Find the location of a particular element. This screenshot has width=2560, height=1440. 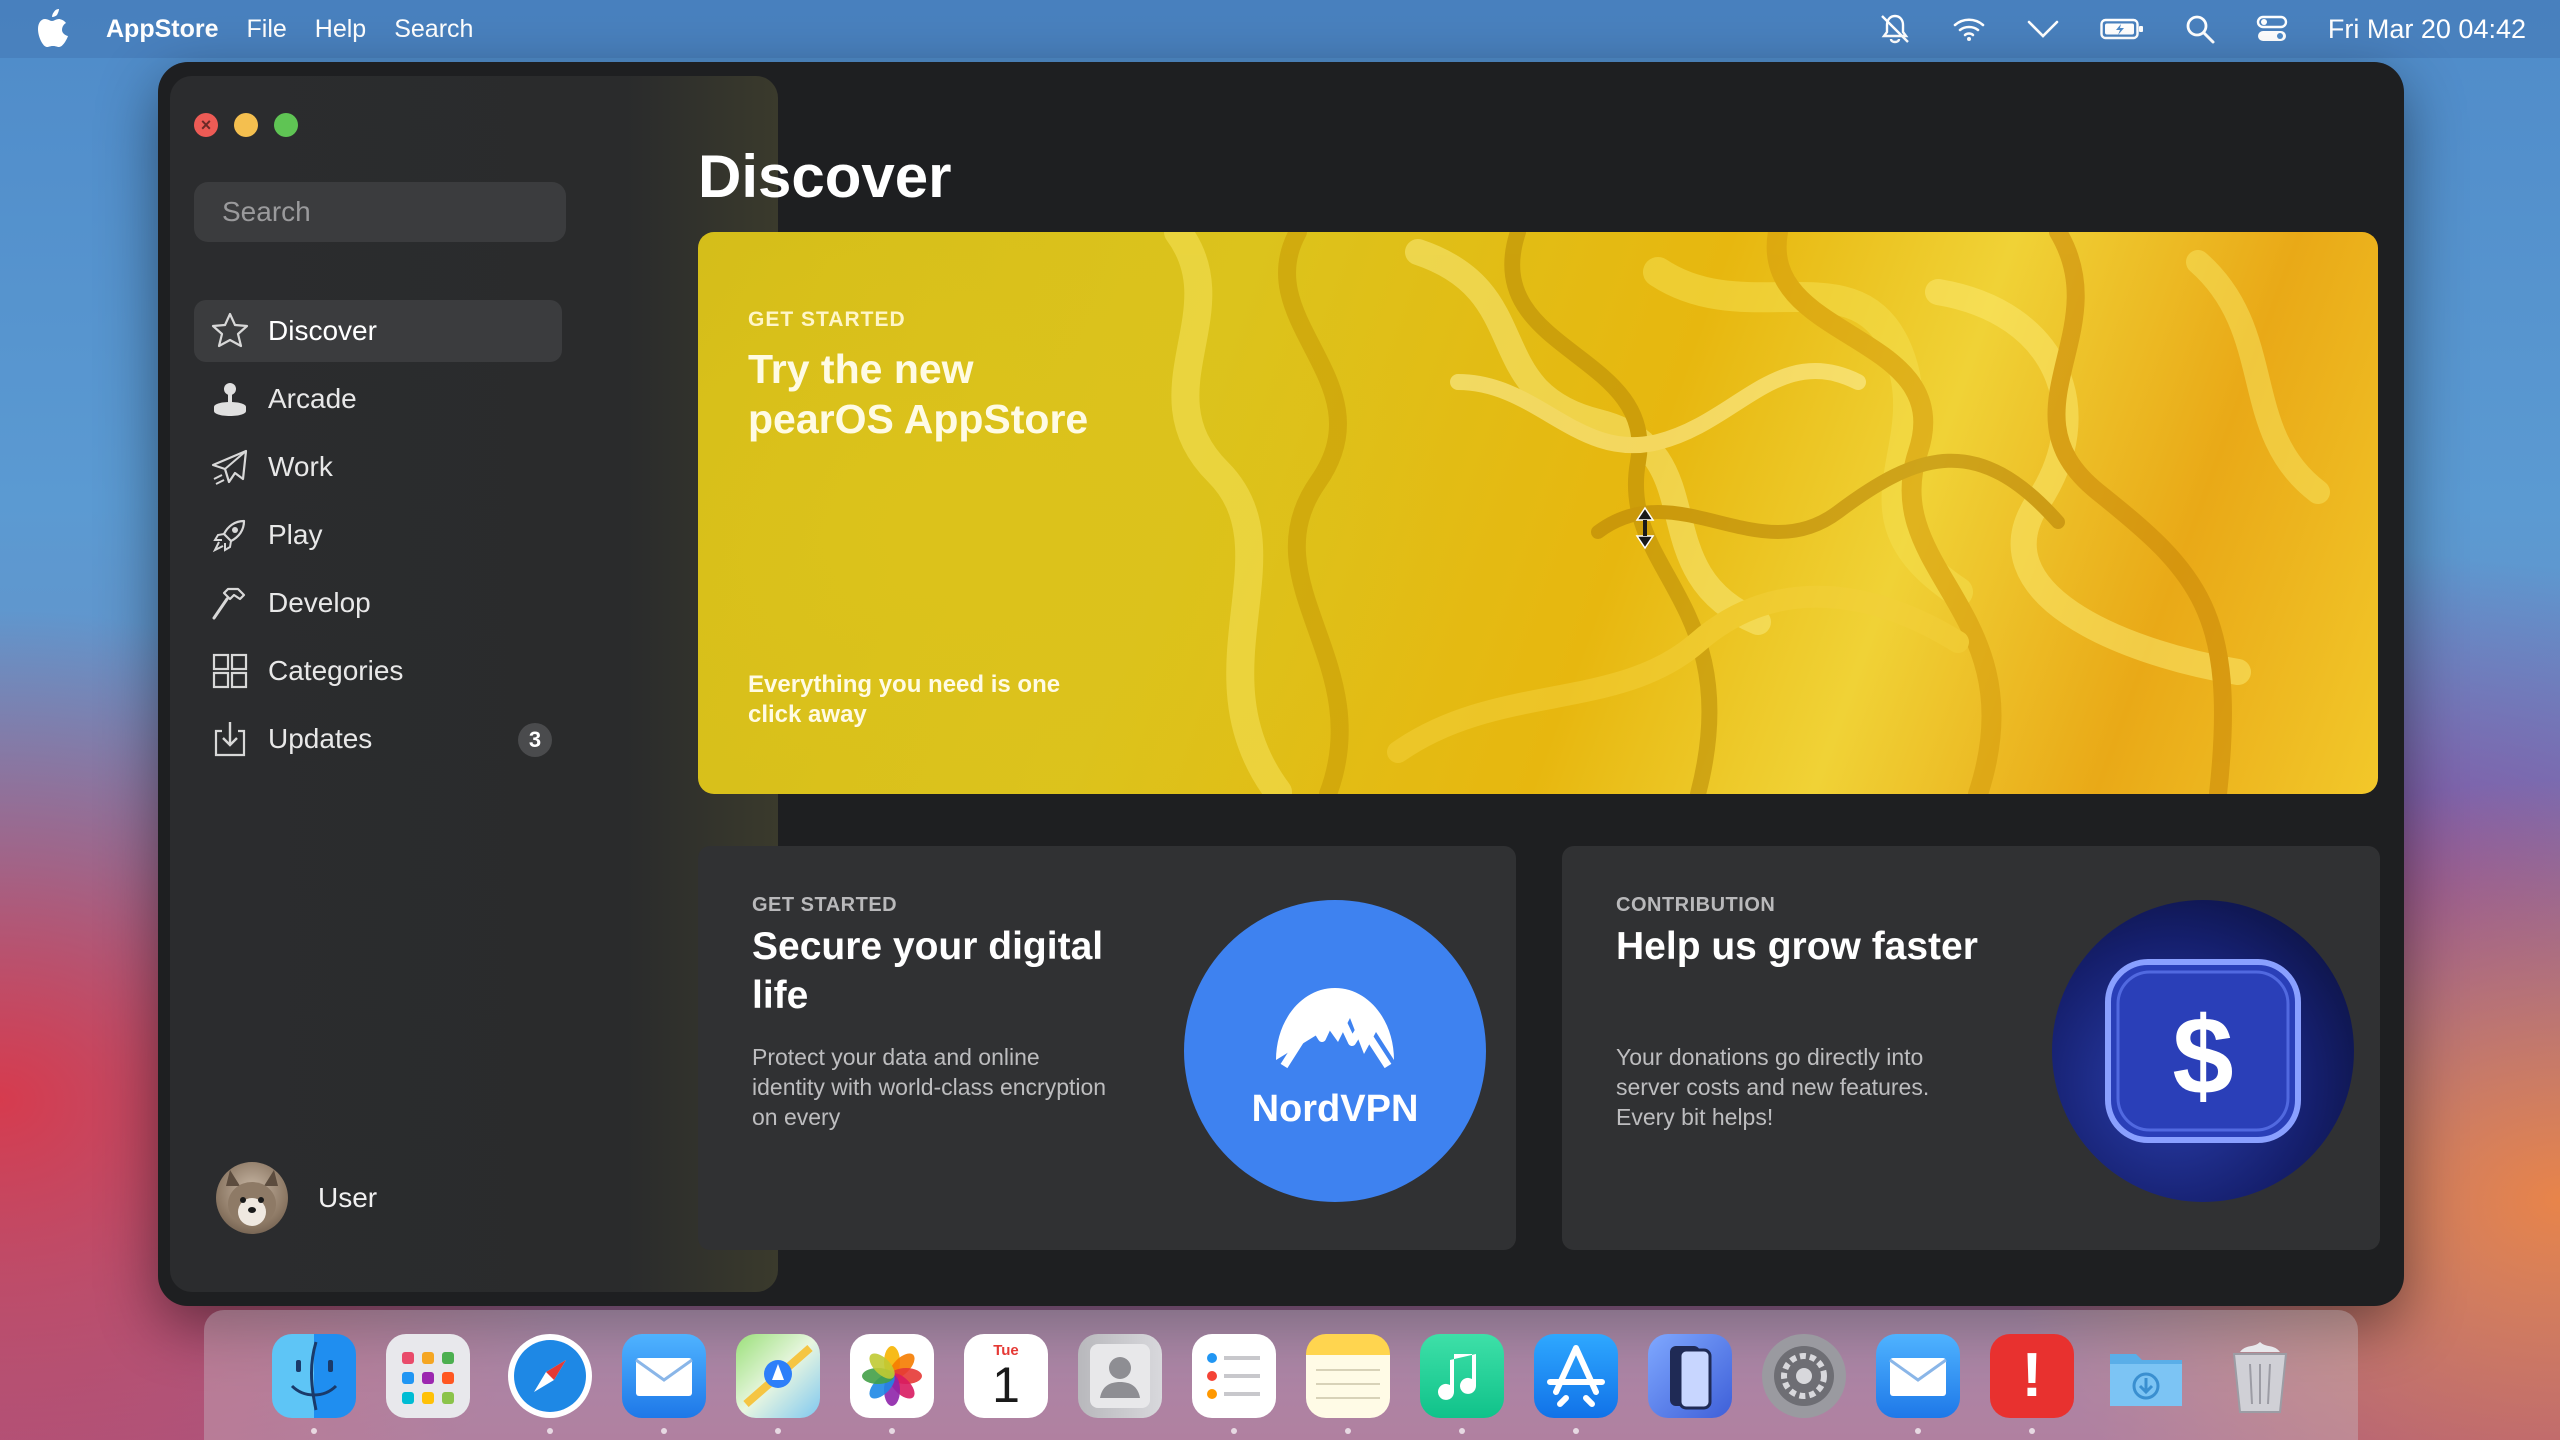

menubar-clock: Fri Mar 20 04:42 is located at coordinates (2427, 29).